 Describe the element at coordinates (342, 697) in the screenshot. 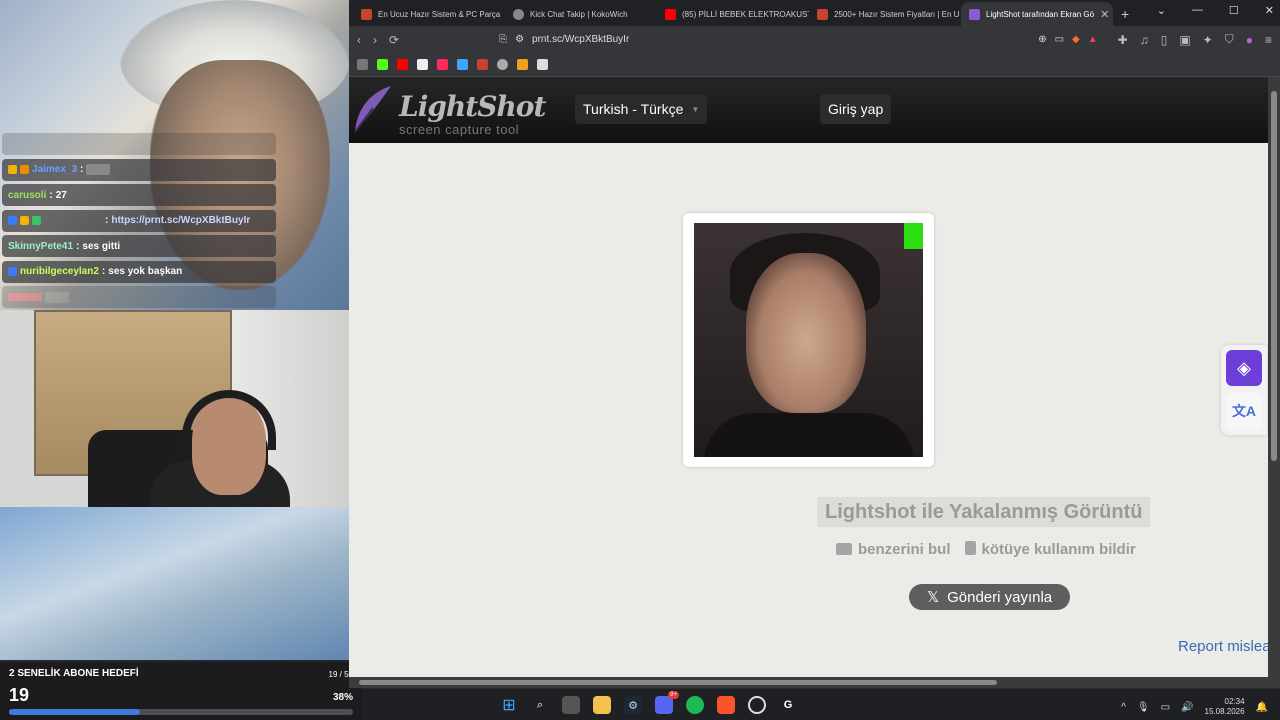

I see `goal-percent: 38%` at that location.